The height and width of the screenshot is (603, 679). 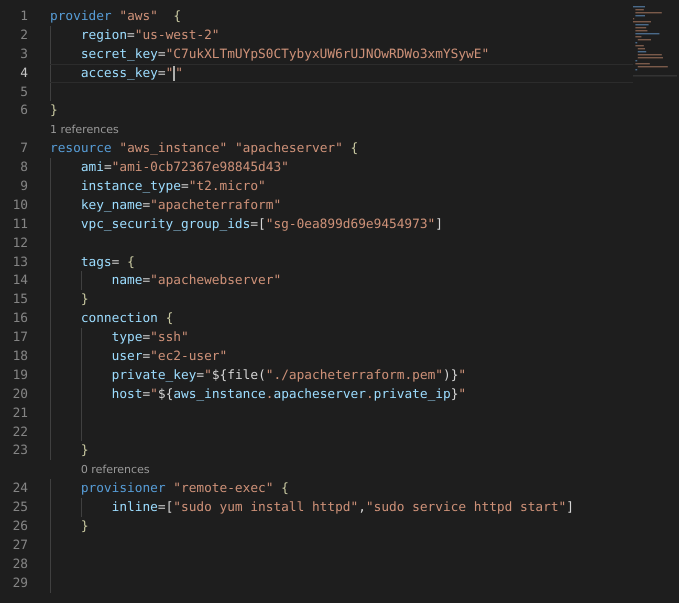 I want to click on line-number: 9, so click(x=23, y=186).